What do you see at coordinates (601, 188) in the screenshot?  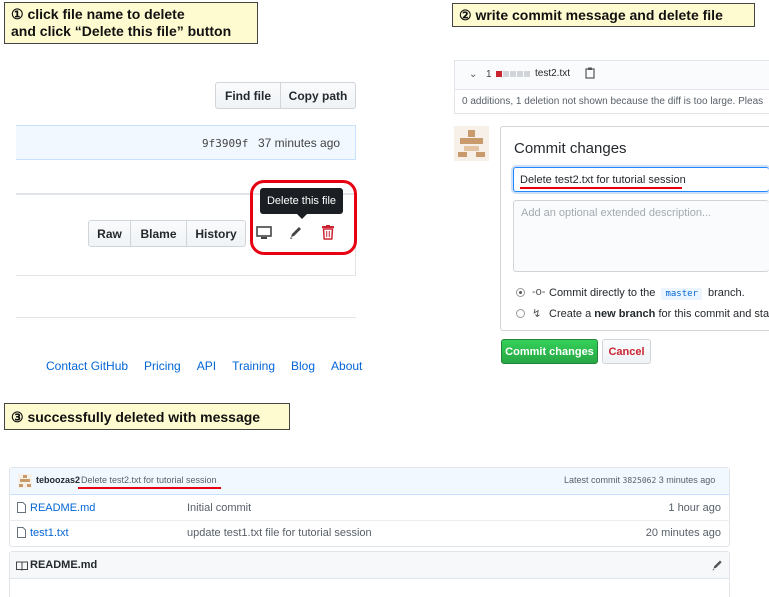 I see `commit-message-underline` at bounding box center [601, 188].